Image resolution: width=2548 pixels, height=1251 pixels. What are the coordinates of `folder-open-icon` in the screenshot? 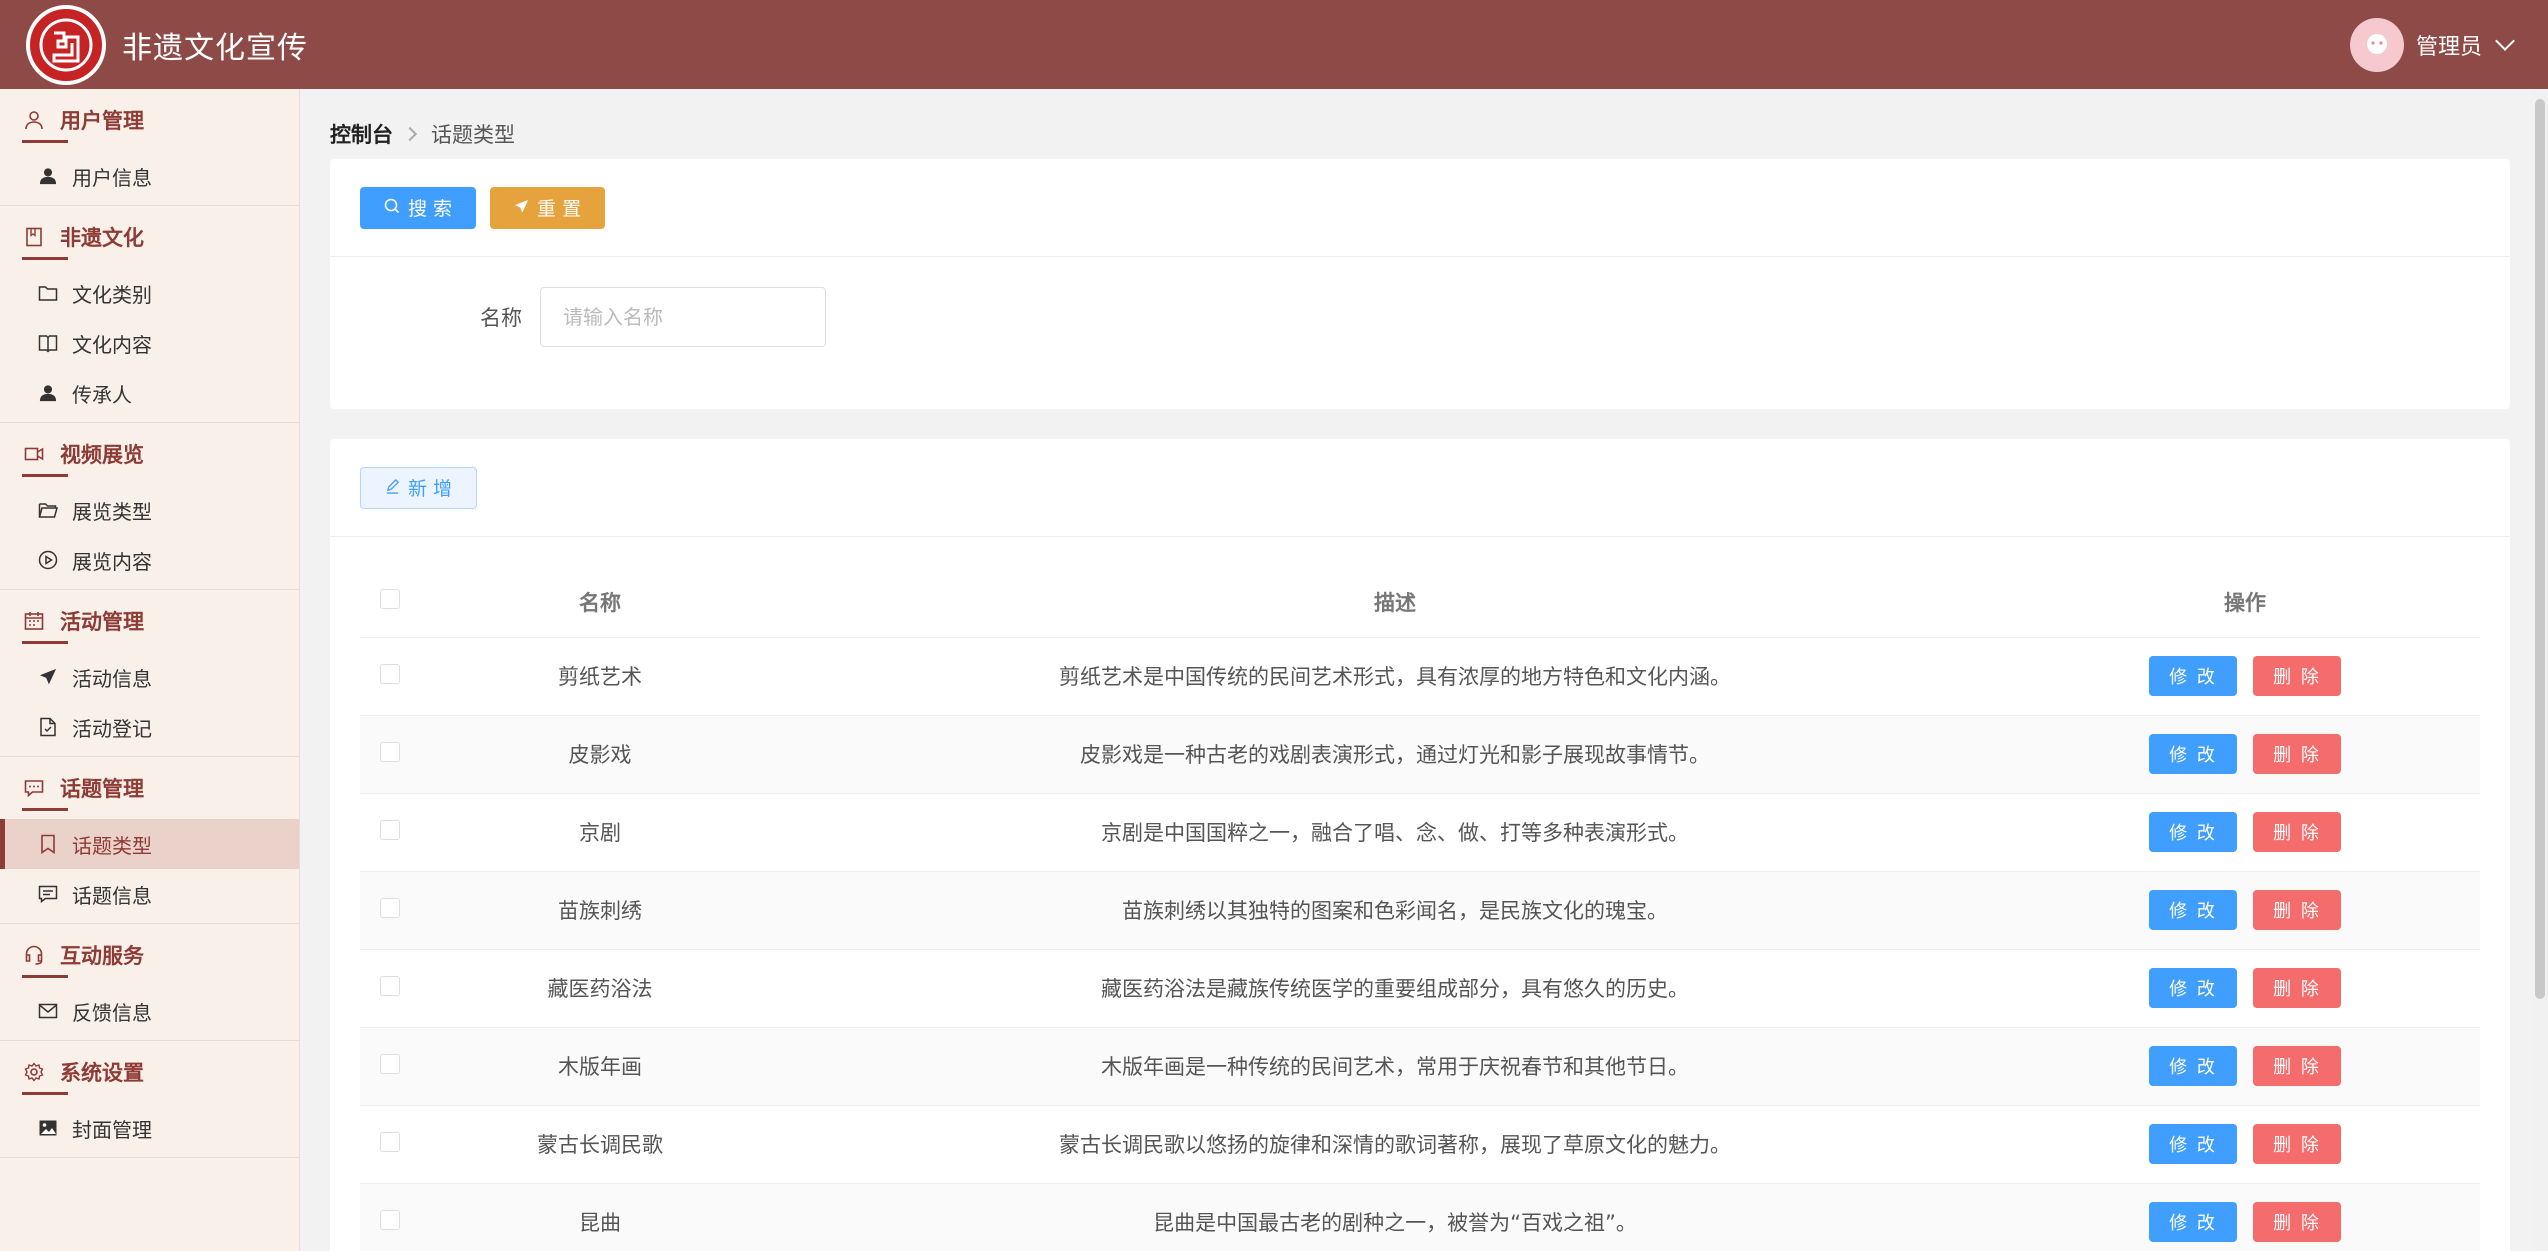 It's located at (48, 510).